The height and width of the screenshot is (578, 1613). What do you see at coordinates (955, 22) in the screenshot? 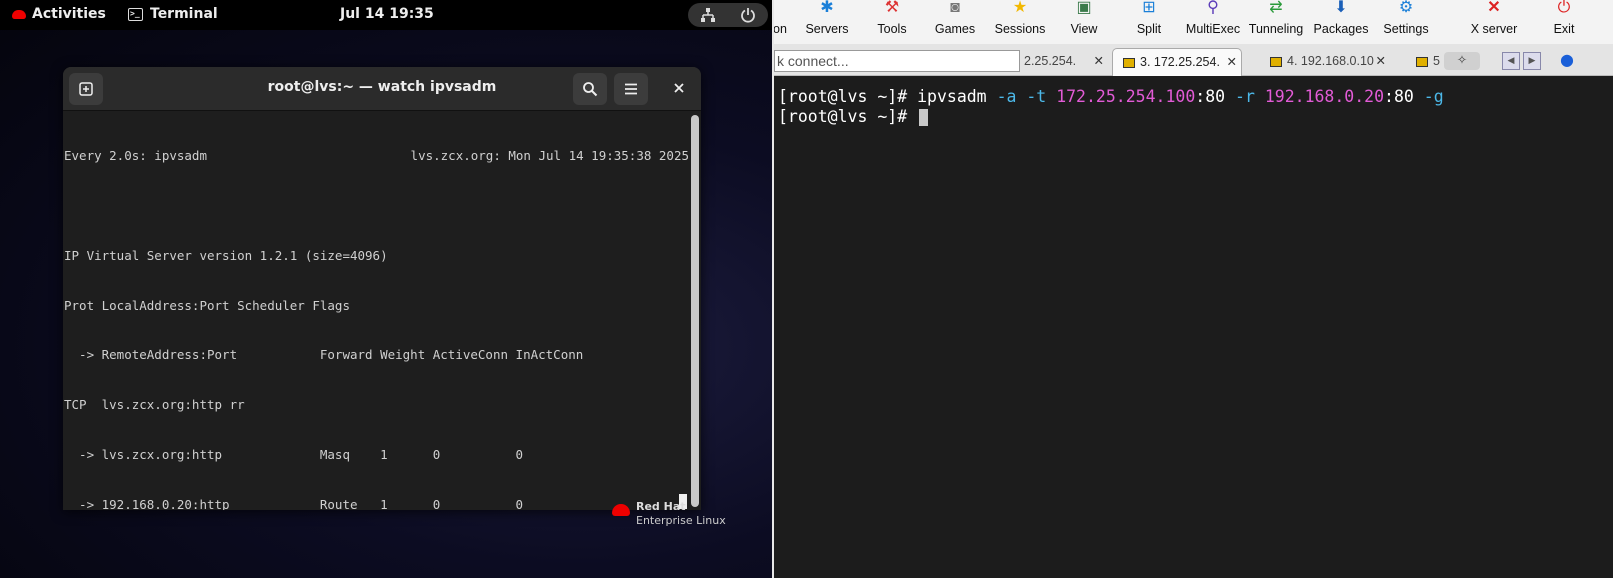
I see `toolbar-games-button: ◙ Games` at bounding box center [955, 22].